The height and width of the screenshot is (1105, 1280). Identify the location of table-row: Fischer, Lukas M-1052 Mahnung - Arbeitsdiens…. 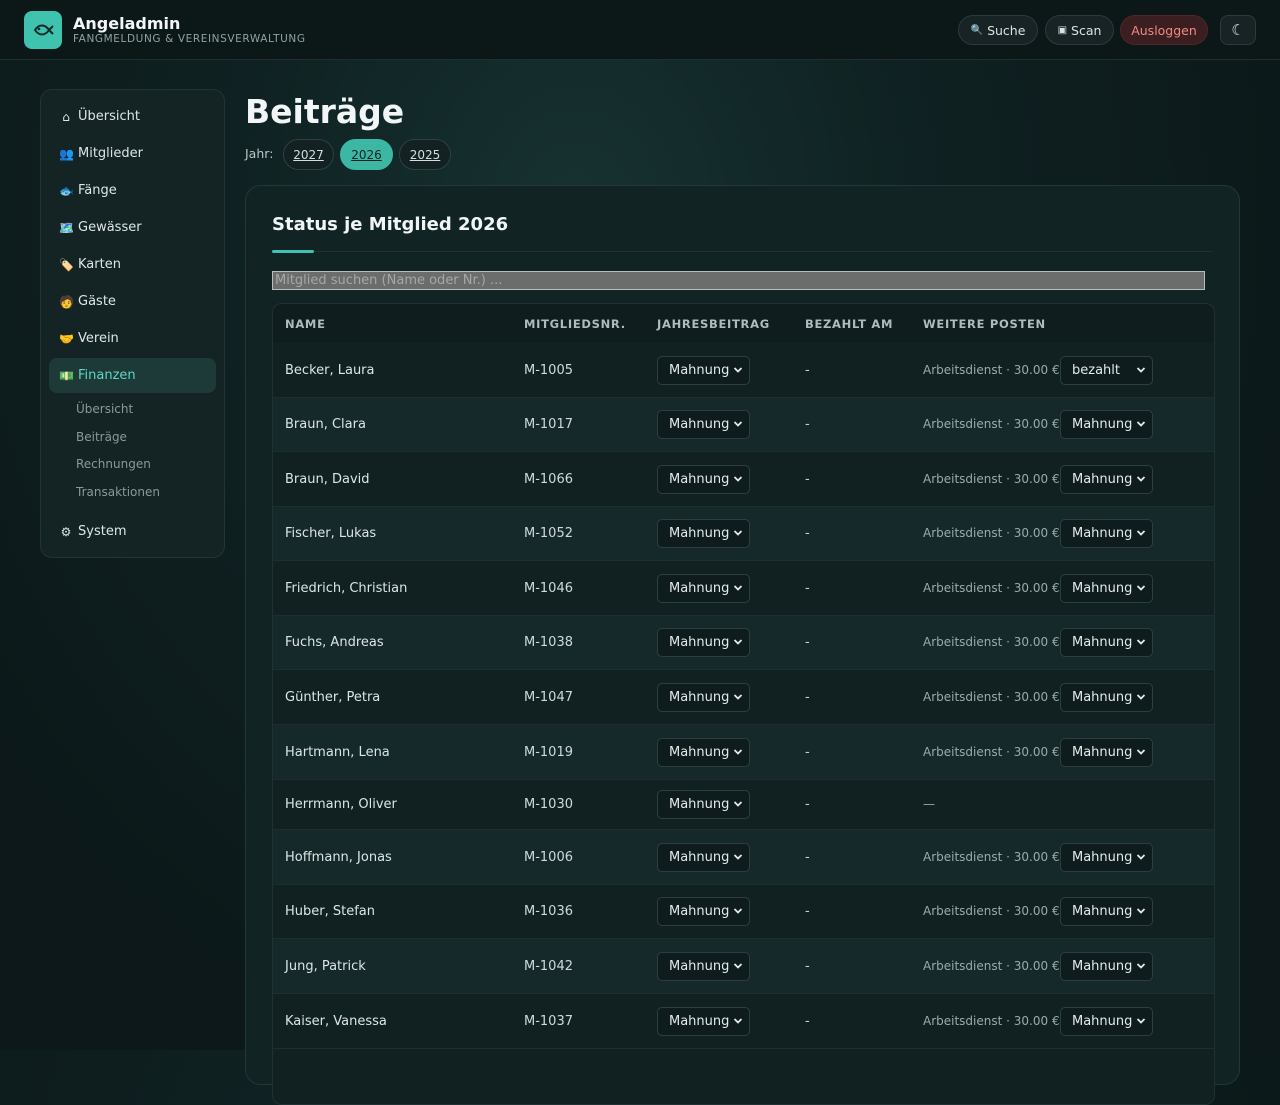
(743, 534).